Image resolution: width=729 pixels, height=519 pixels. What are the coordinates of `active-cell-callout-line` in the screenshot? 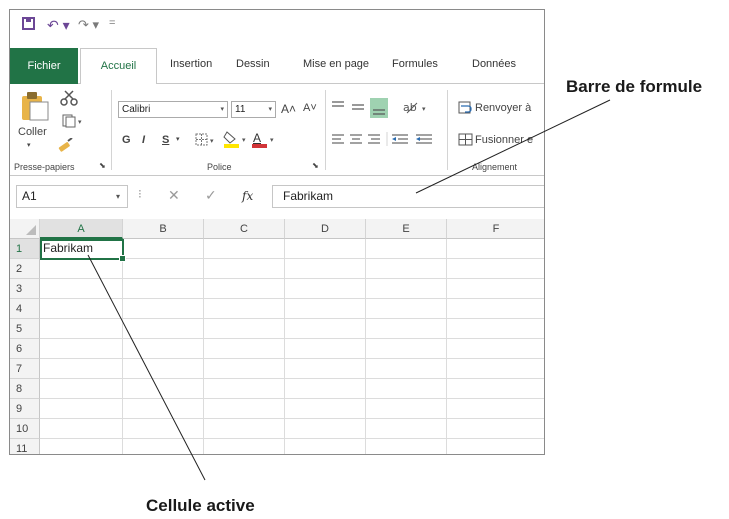 It's located at (146, 367).